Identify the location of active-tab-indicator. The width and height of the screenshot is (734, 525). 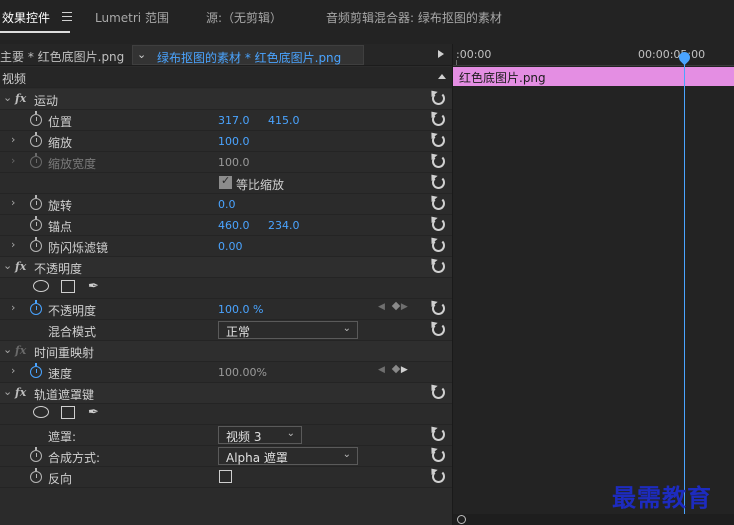
(35, 32).